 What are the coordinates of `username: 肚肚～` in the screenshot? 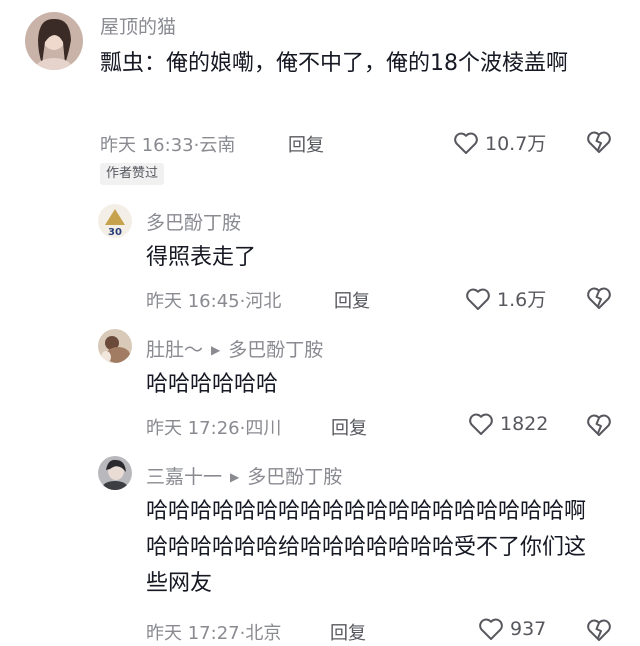 It's located at (174, 350).